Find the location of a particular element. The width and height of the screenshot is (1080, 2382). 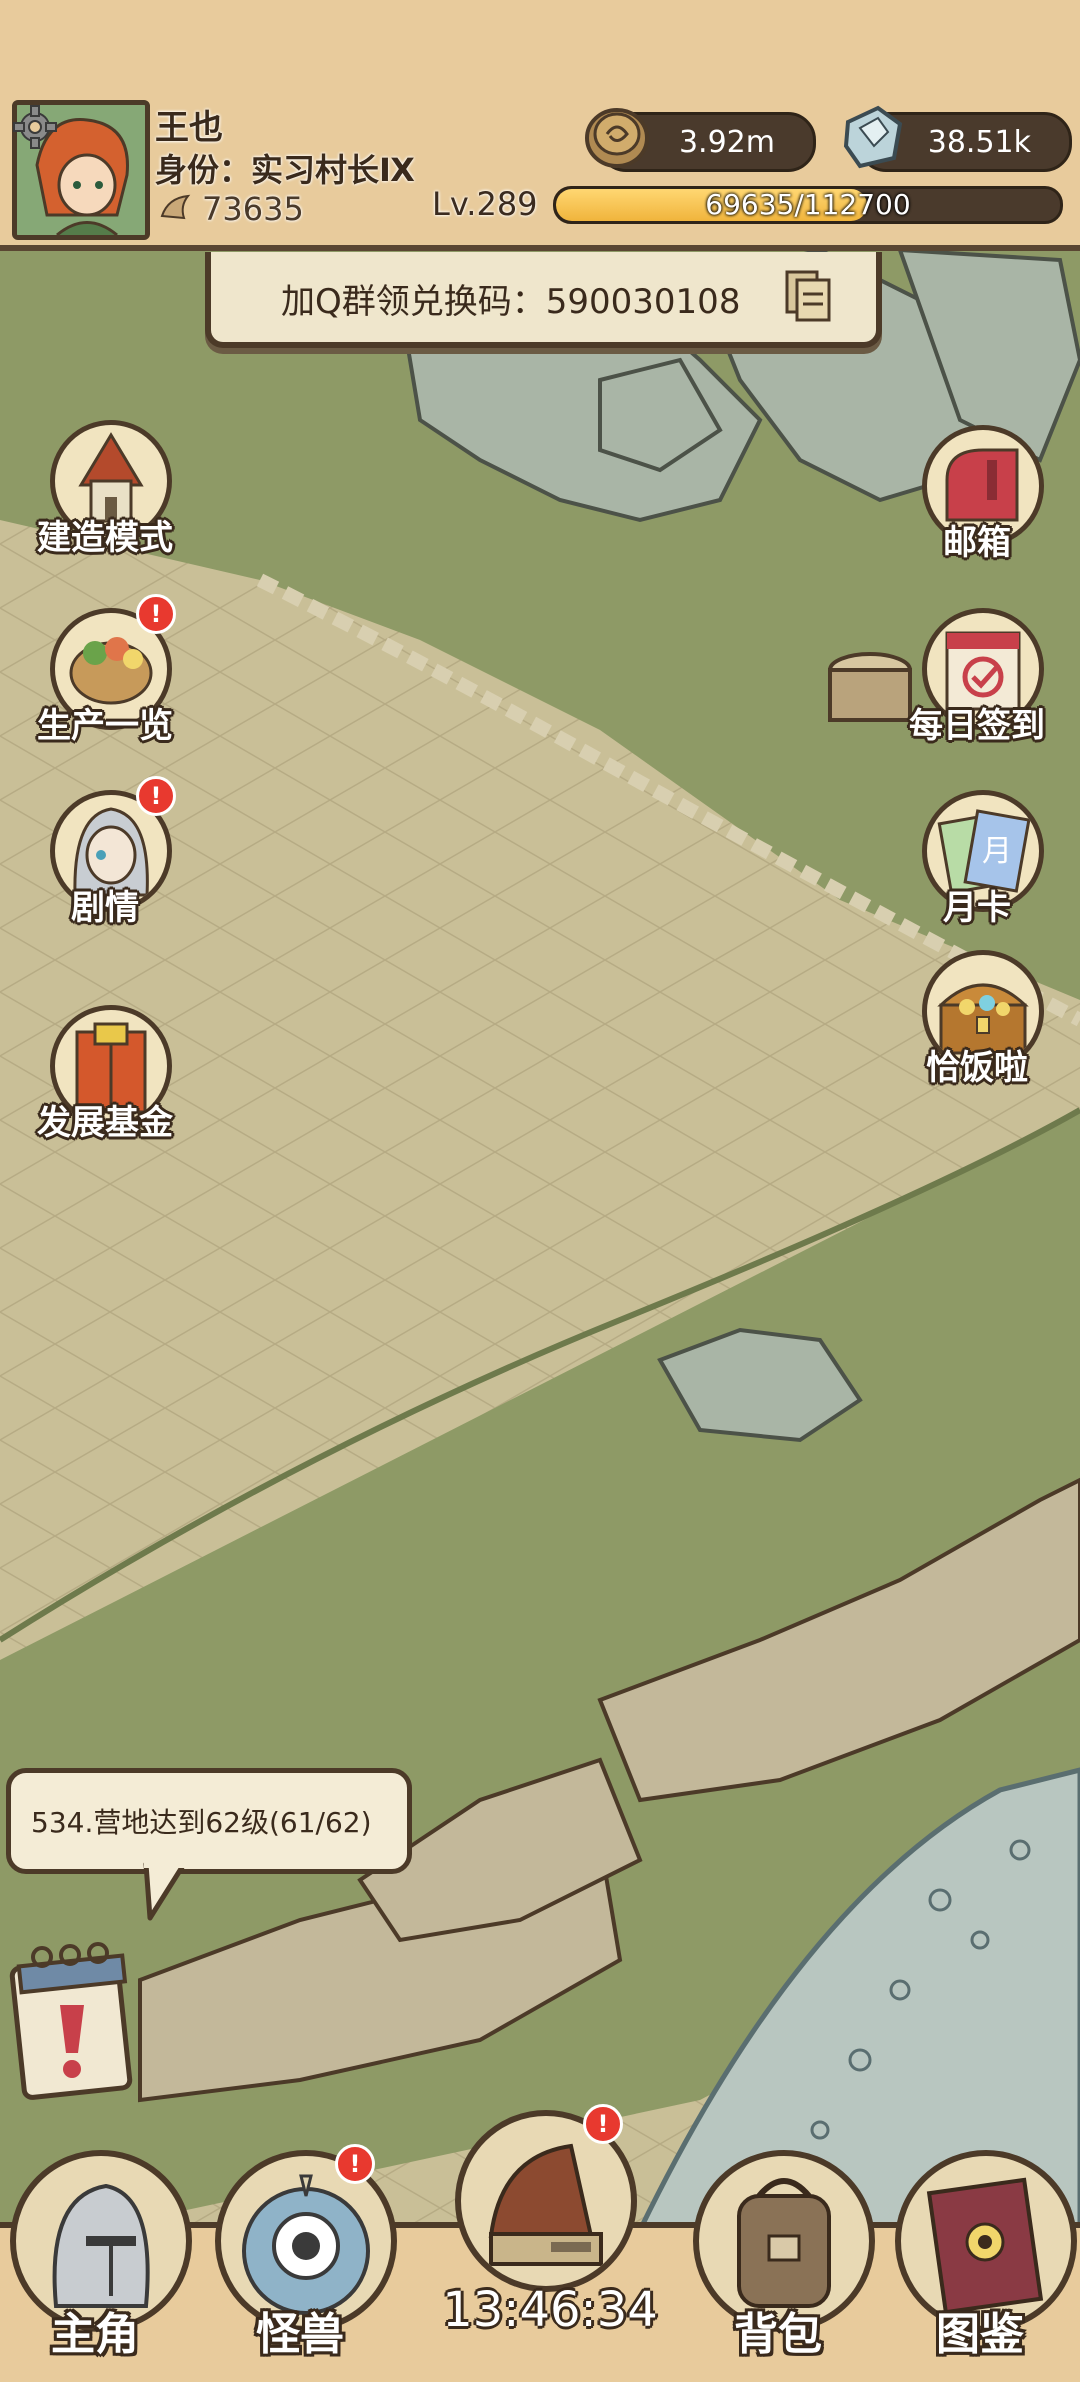

production-overview-button: 生产一览 ! is located at coordinates (105, 676).